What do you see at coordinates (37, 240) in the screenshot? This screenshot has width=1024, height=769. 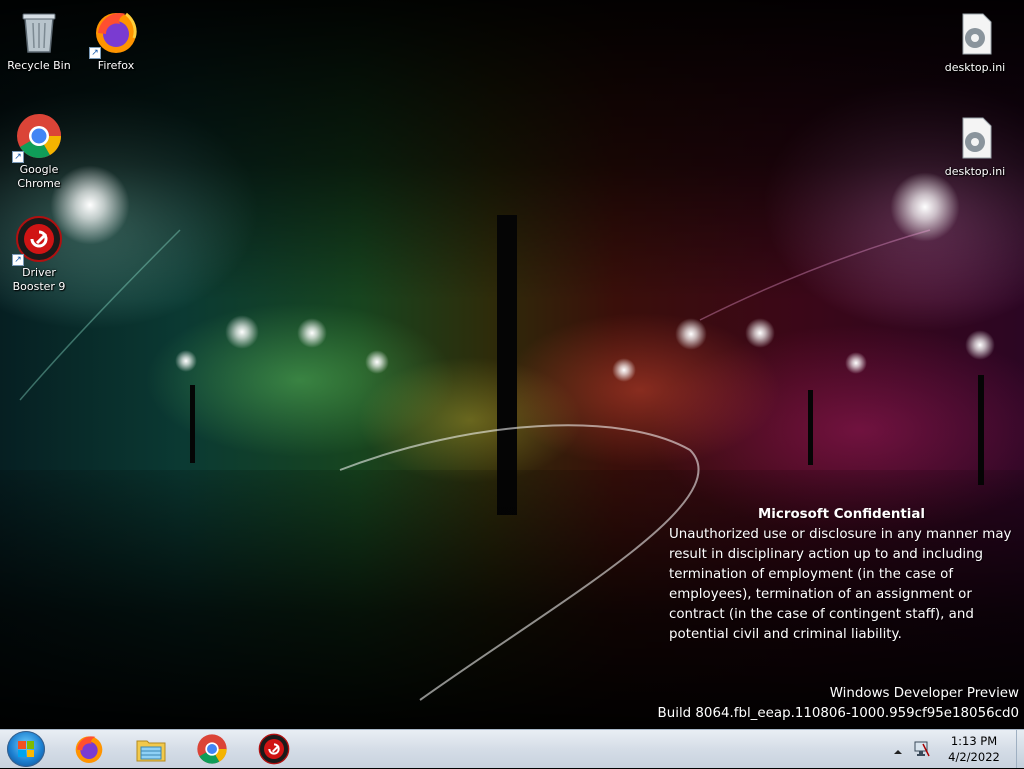 I see `driver-booster-icon: ↗` at bounding box center [37, 240].